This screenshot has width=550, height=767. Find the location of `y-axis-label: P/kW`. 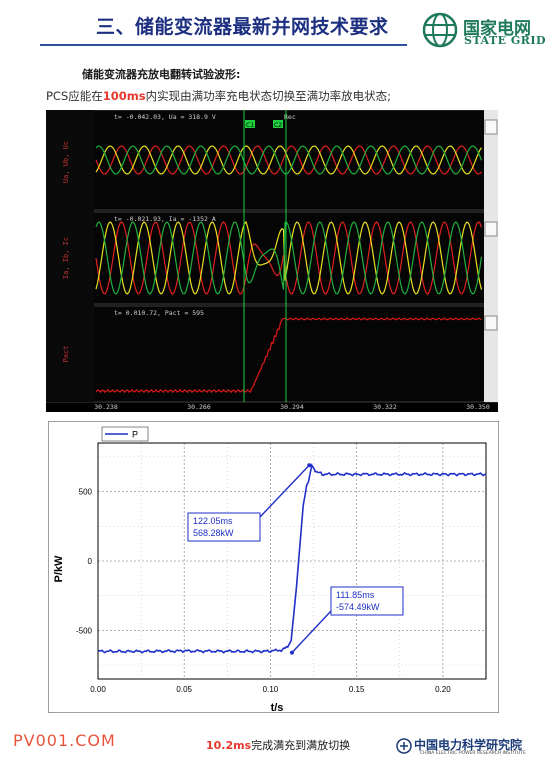

y-axis-label: P/kW is located at coordinates (59, 569).